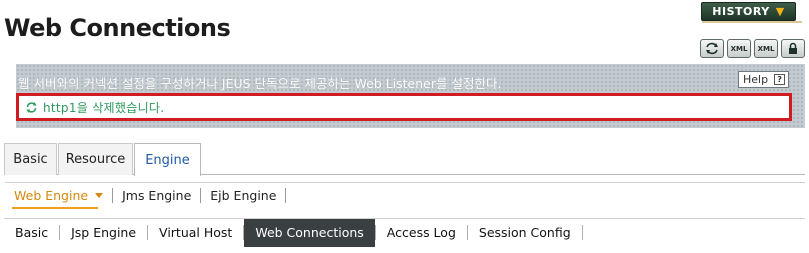  Describe the element at coordinates (95, 159) in the screenshot. I see `tab-resource: Resource` at that location.